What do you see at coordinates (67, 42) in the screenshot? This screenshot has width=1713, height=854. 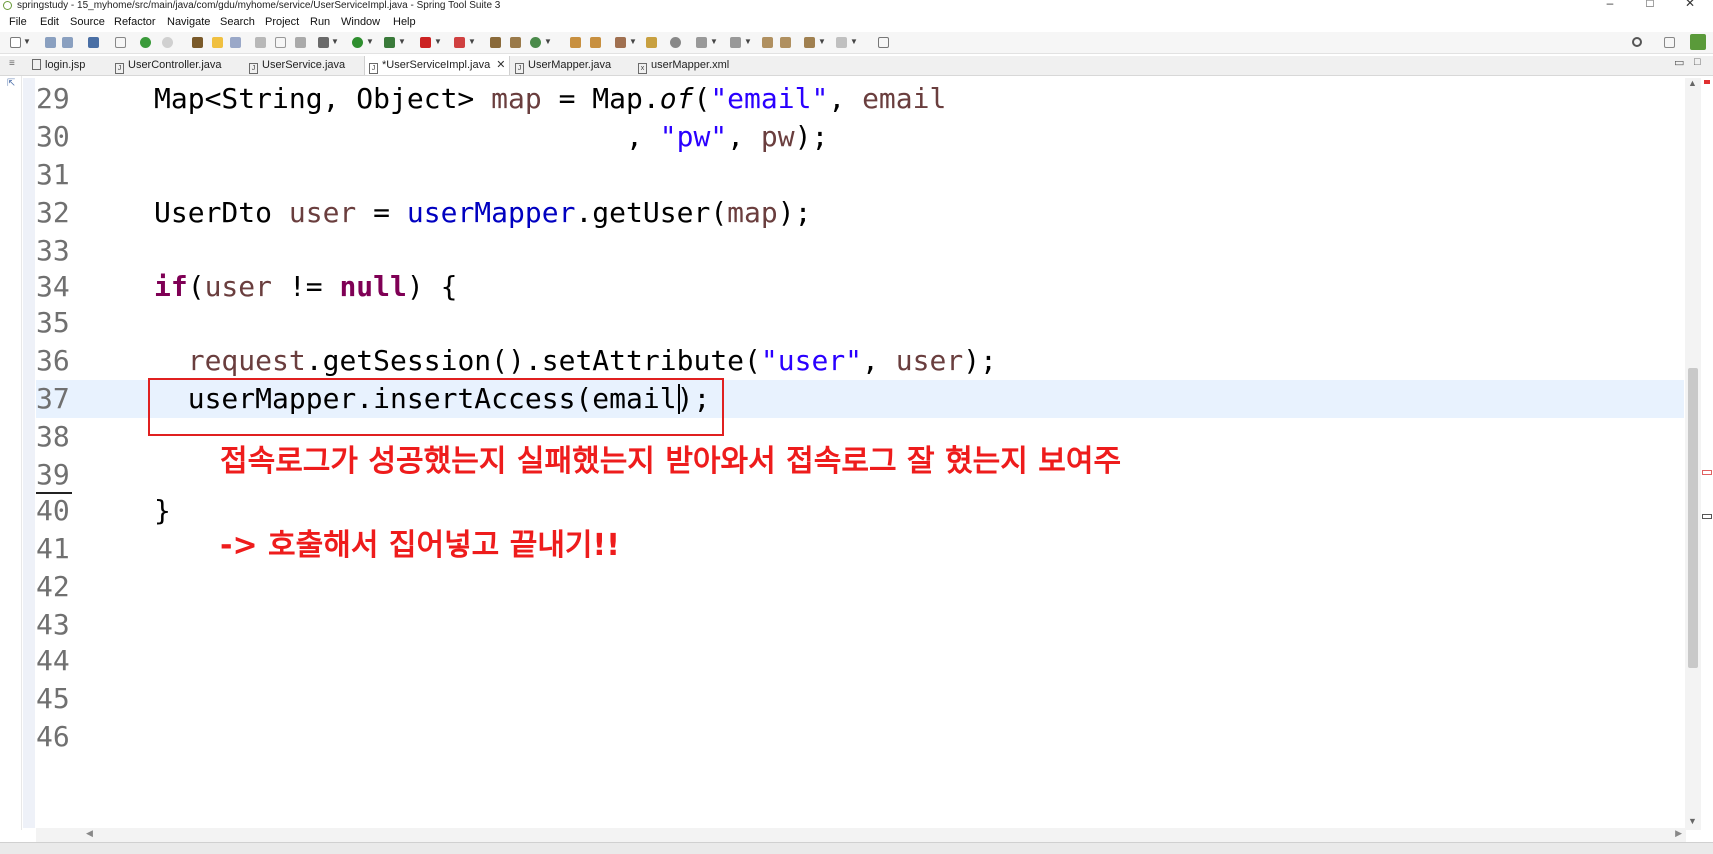 I see `save-all-icon` at bounding box center [67, 42].